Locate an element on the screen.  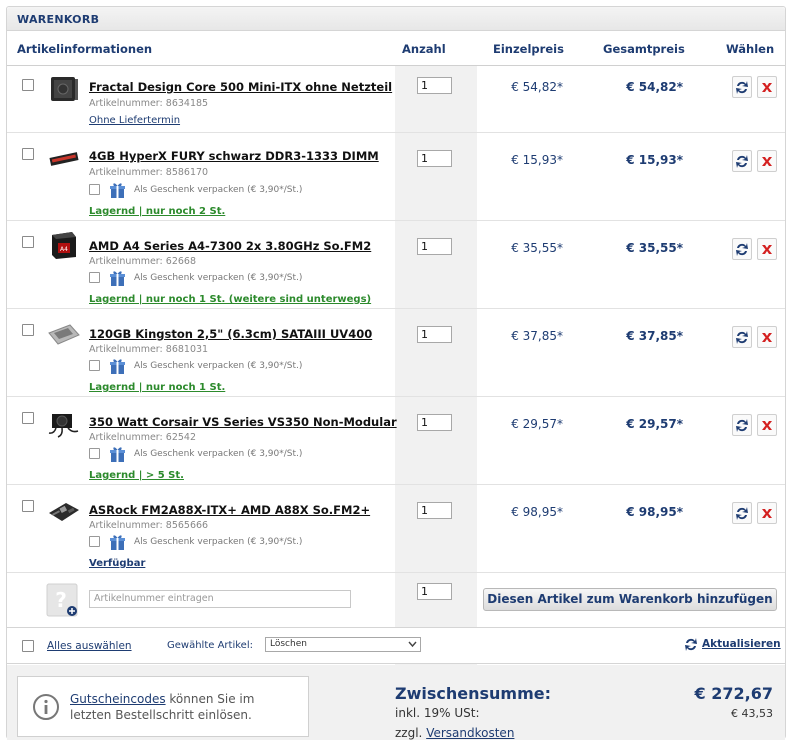
availability-link: Lagernd | > 5 St. is located at coordinates (136, 475).